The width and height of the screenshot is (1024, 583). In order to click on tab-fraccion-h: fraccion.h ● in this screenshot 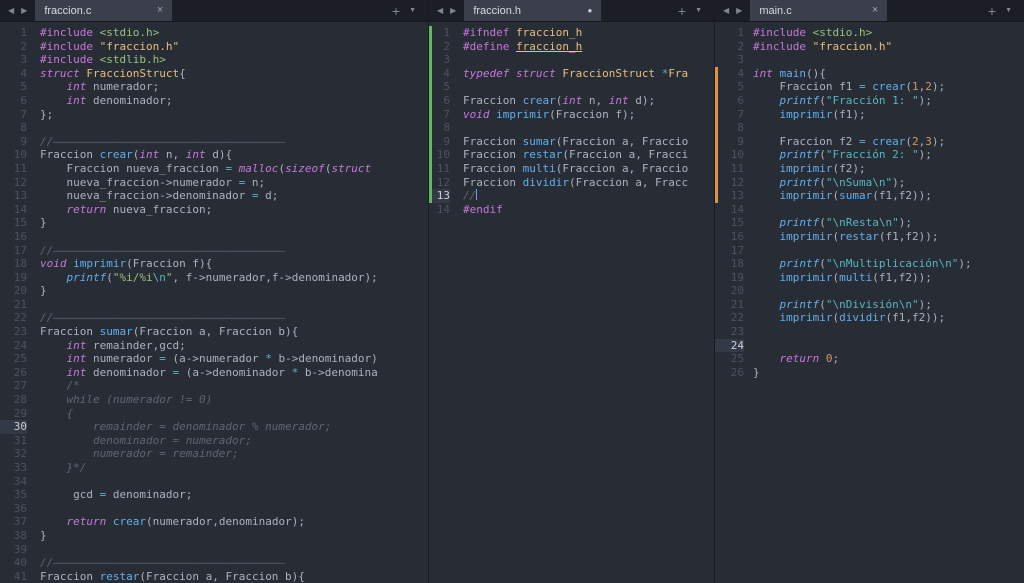, I will do `click(533, 10)`.